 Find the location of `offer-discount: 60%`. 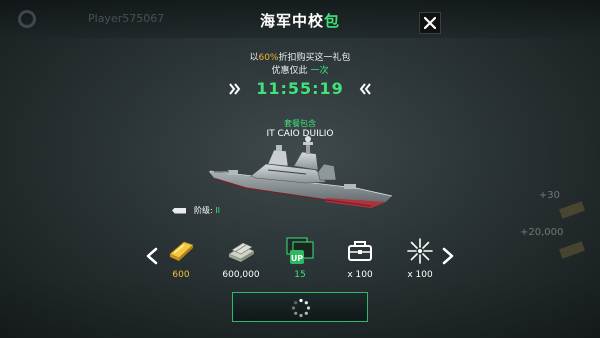

offer-discount: 60% is located at coordinates (268, 58).